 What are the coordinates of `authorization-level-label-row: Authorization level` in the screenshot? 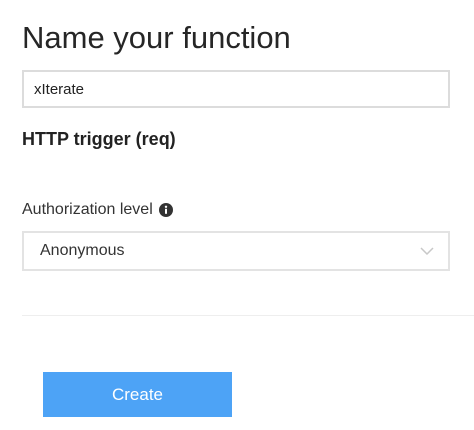 It's located at (97, 210).